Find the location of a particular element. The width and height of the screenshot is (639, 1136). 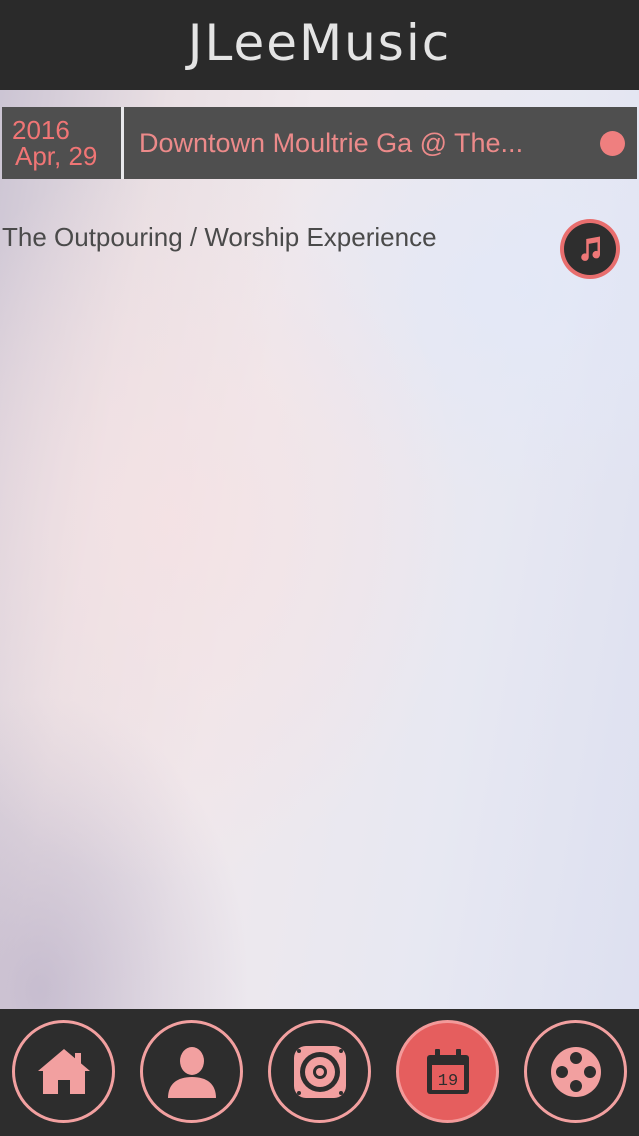

speaker-icon is located at coordinates (319, 1071).